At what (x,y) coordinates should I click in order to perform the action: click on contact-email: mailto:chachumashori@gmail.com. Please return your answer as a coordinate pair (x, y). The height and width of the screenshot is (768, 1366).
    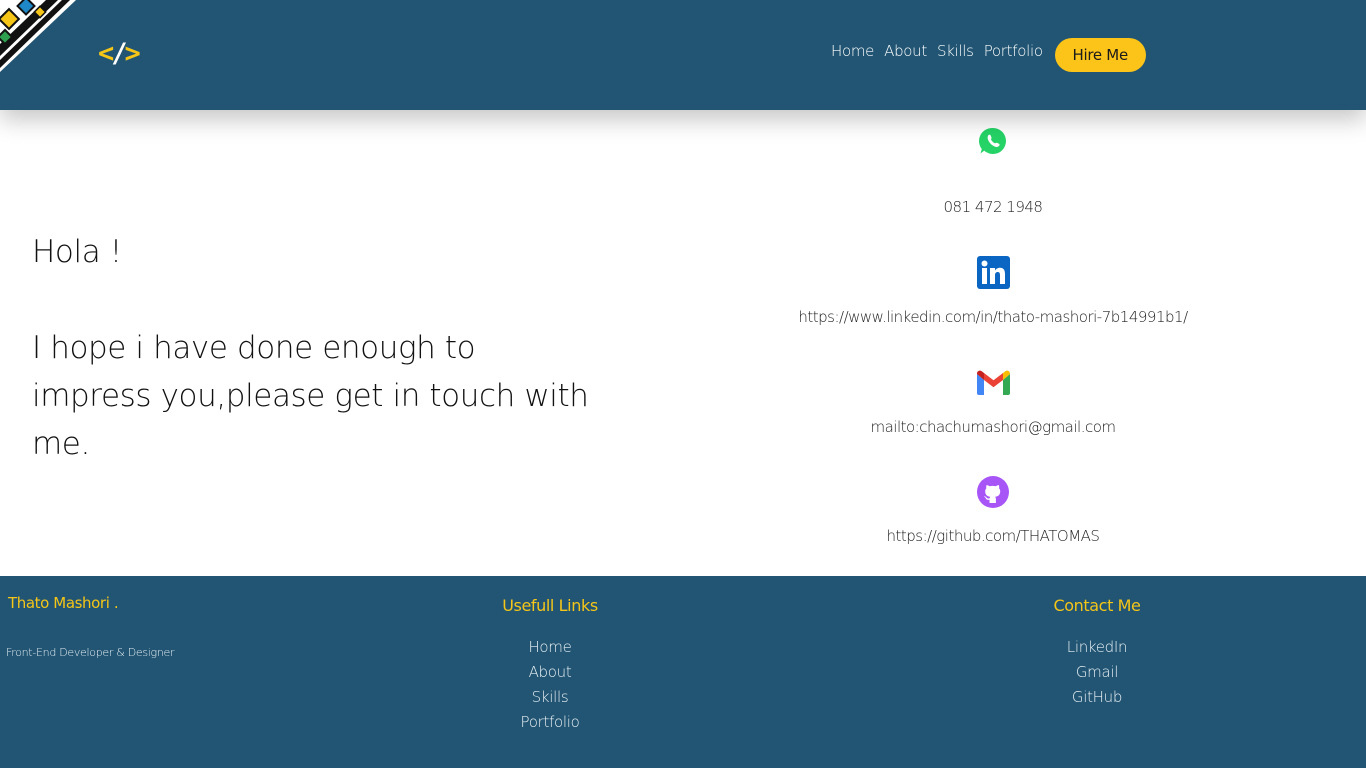
    Looking at the image, I should click on (993, 403).